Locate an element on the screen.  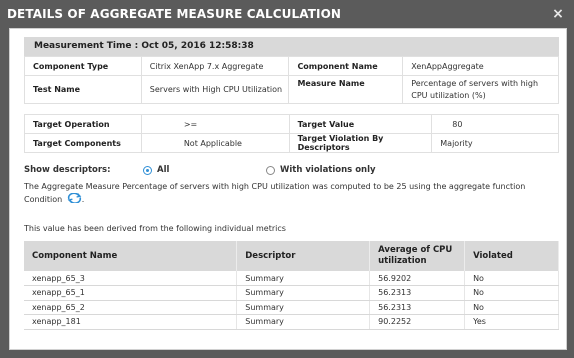
radio-all: All is located at coordinates (204, 170).